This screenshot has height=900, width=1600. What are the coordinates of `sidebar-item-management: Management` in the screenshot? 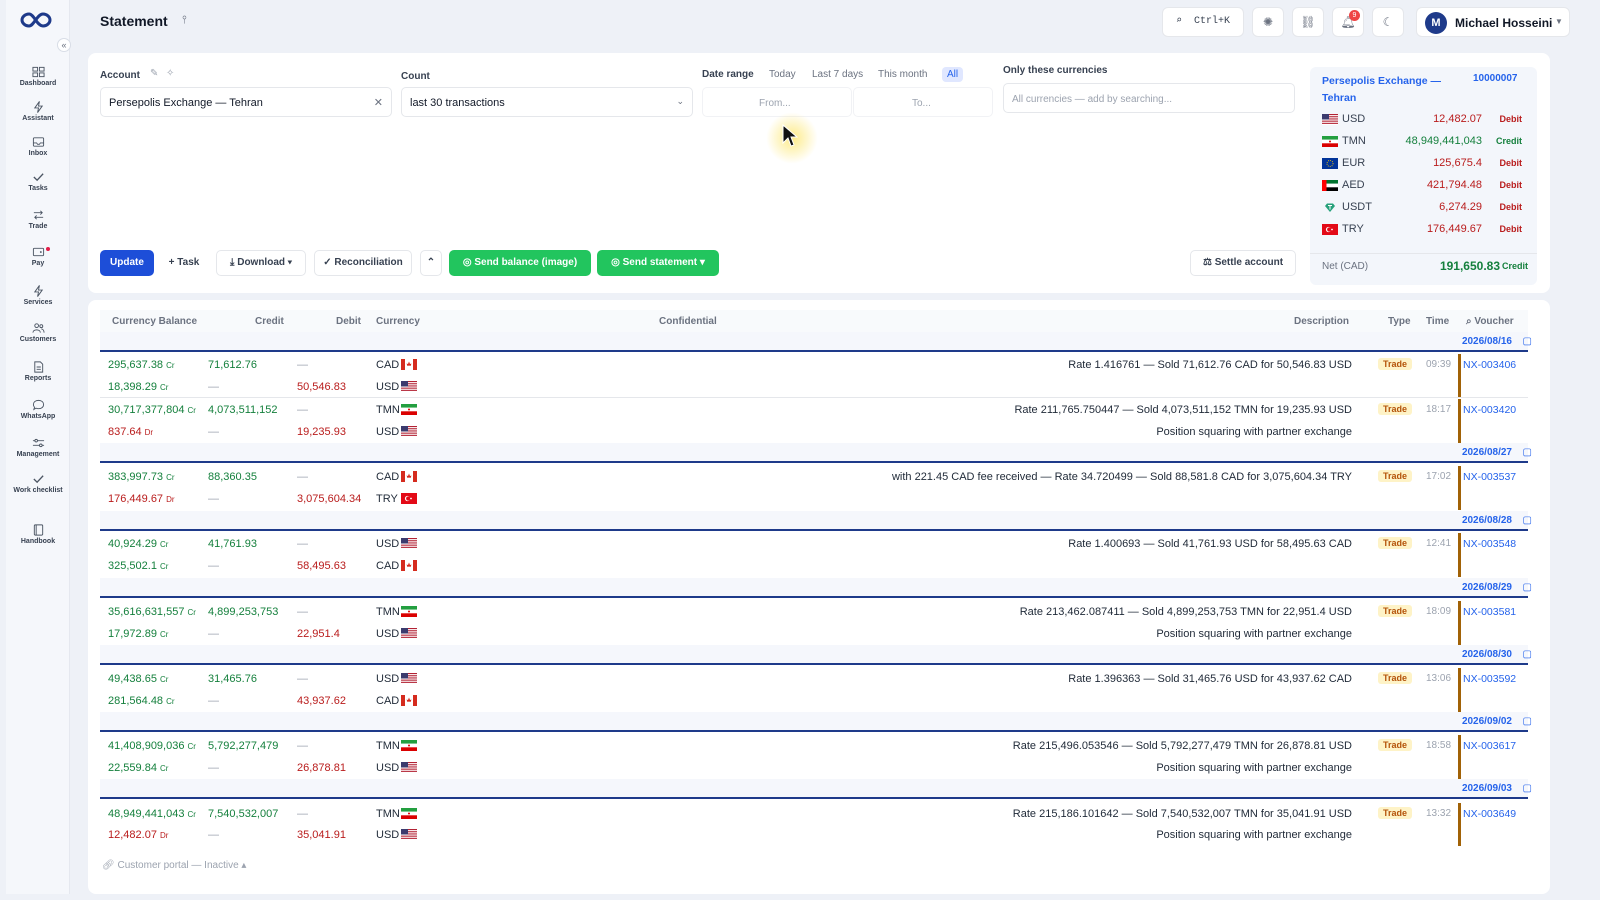 It's located at (38, 447).